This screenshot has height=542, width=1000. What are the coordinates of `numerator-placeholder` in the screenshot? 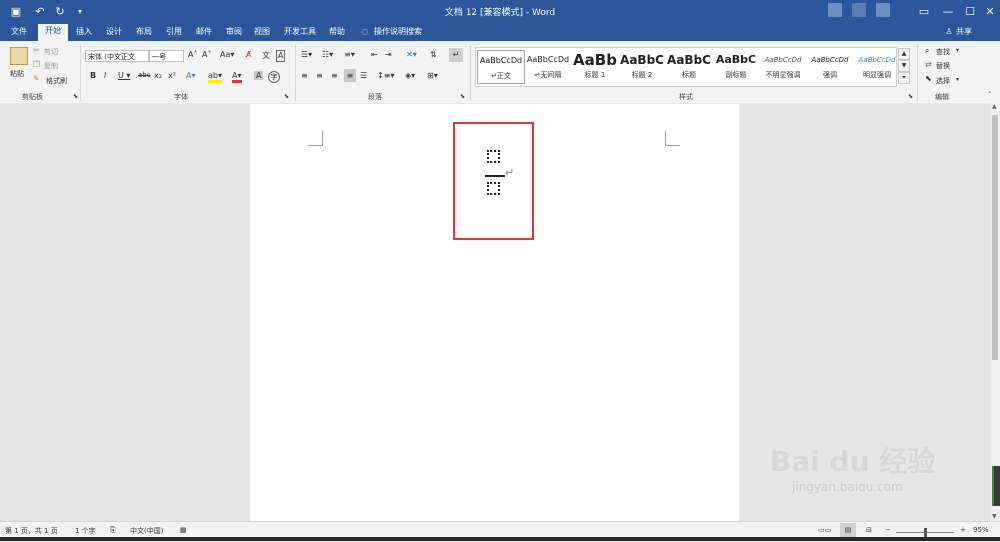 It's located at (493, 156).